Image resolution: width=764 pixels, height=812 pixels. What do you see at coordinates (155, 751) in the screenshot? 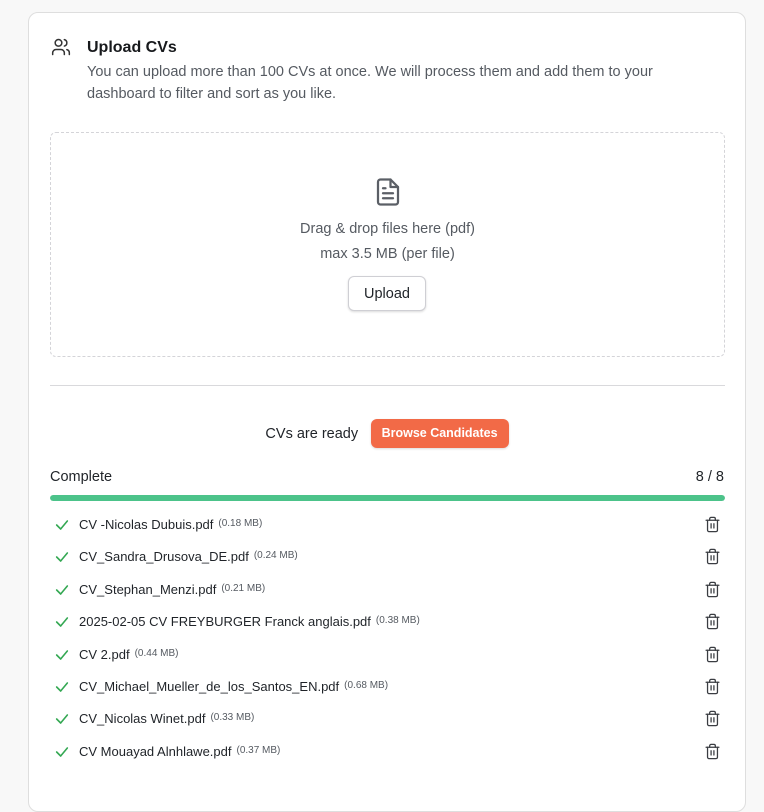
I see `file-name-text: CV Mouayad Alnhlawe.pdf` at bounding box center [155, 751].